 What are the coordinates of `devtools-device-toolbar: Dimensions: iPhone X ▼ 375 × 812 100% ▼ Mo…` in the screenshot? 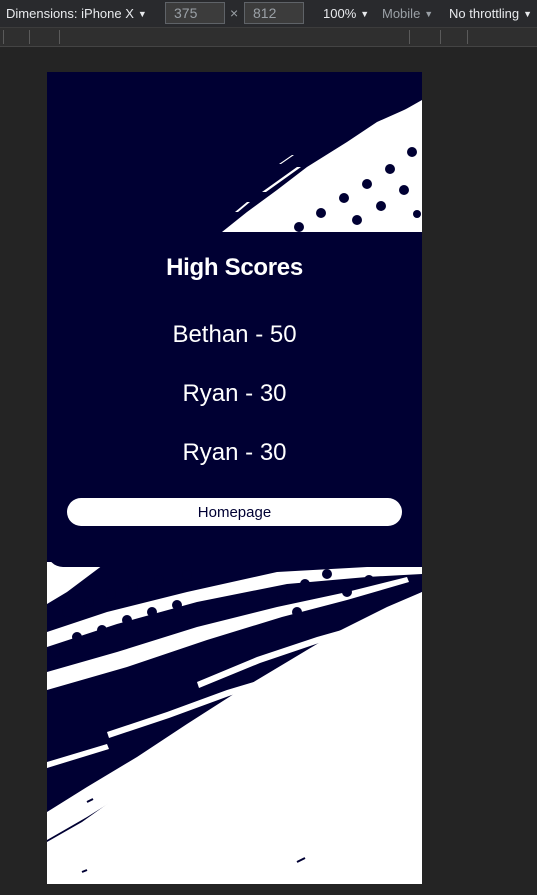 It's located at (268, 14).